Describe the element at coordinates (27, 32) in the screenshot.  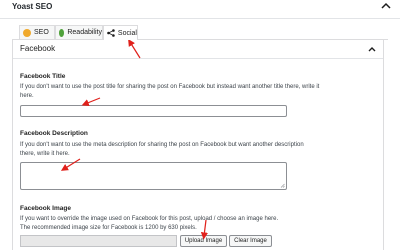
I see `seo-status-dot-icon` at that location.